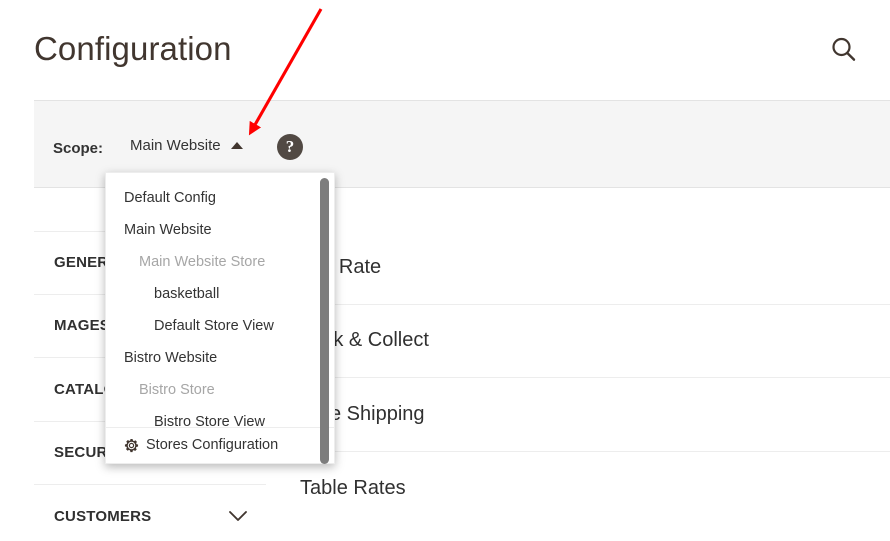 This screenshot has height=541, width=890. I want to click on gear-icon, so click(131, 445).